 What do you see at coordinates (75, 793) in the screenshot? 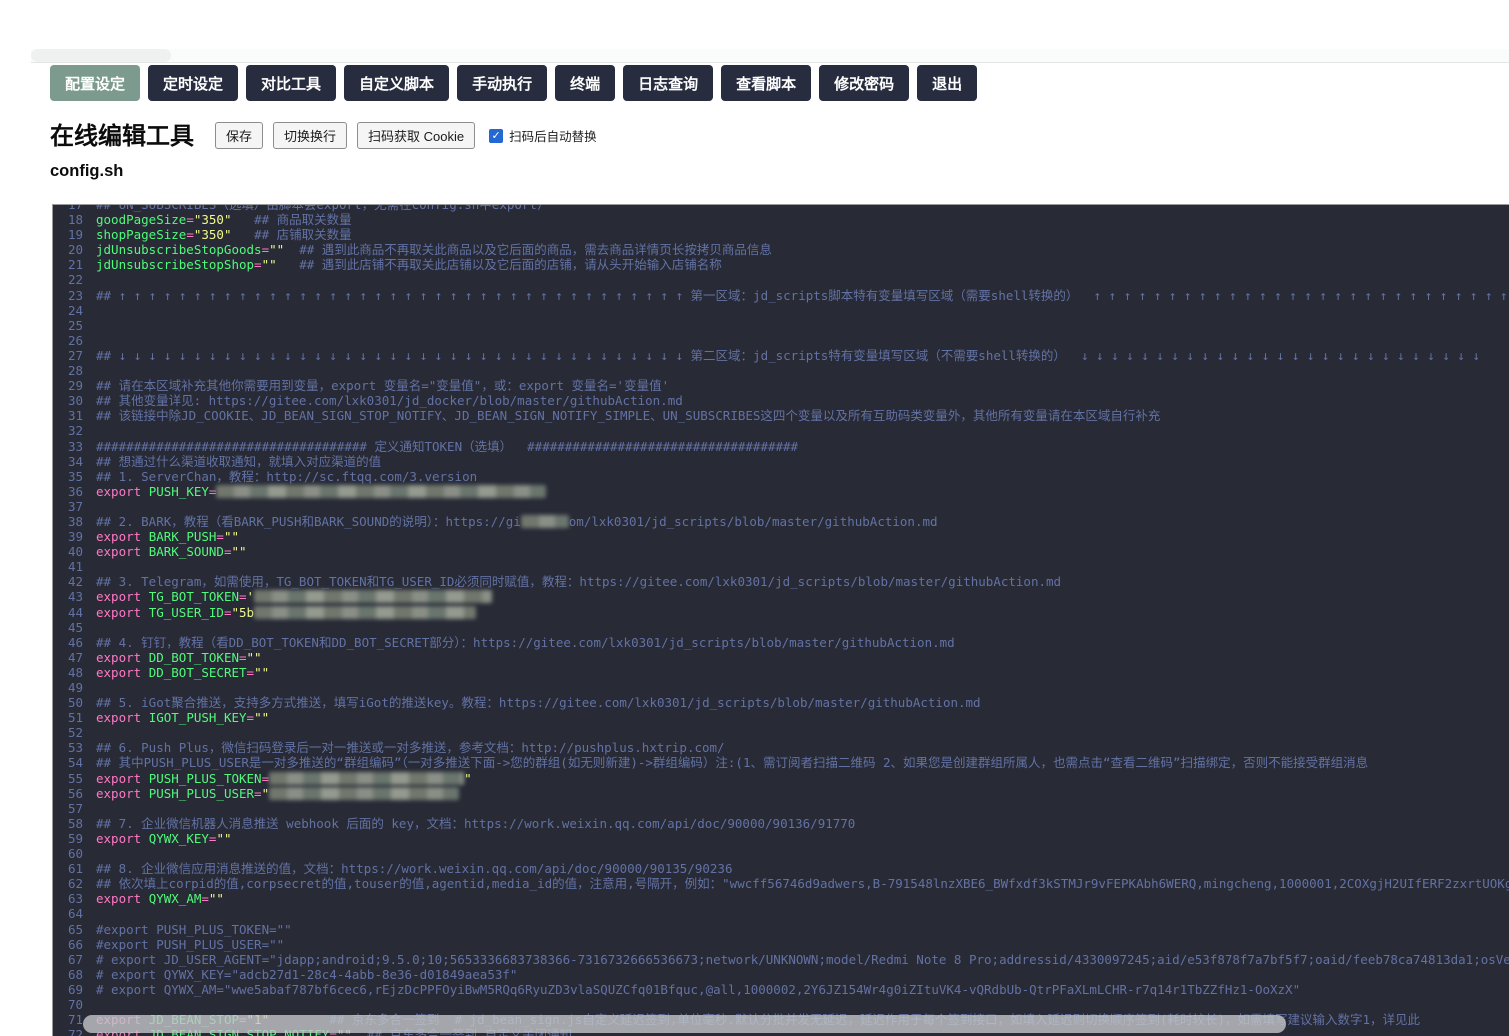
I see `line-number: 56` at bounding box center [75, 793].